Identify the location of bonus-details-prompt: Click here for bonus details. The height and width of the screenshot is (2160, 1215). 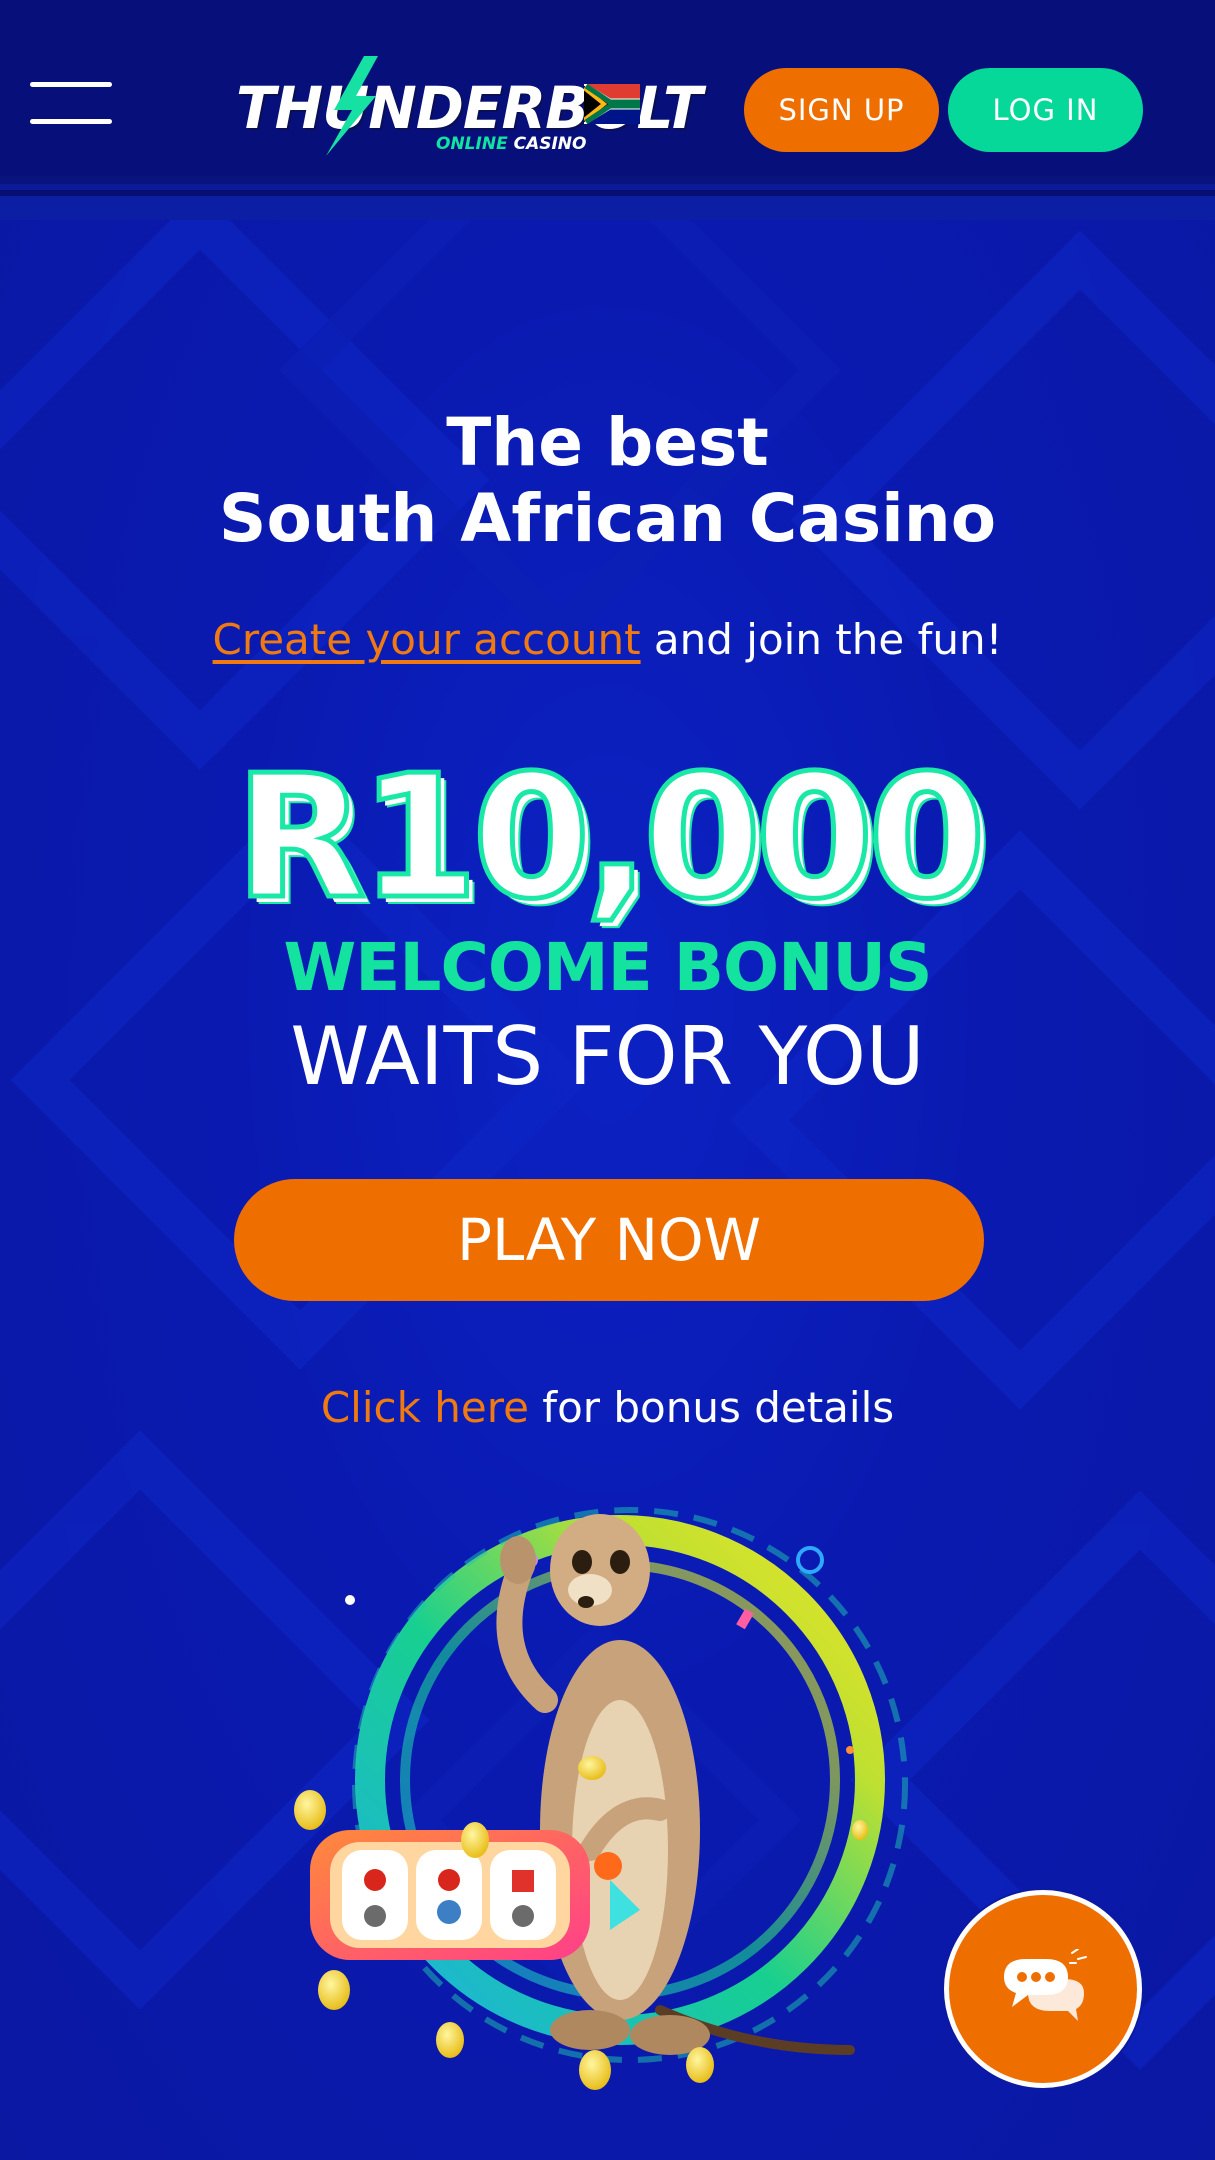
(607, 1408).